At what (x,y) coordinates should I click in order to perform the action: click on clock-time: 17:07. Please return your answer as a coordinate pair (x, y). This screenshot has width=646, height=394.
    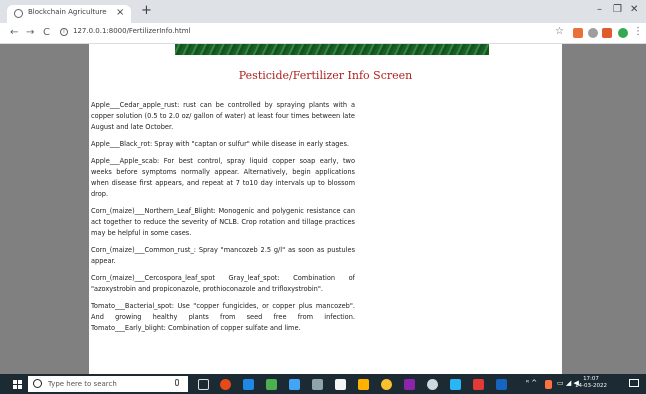
    Looking at the image, I should click on (591, 379).